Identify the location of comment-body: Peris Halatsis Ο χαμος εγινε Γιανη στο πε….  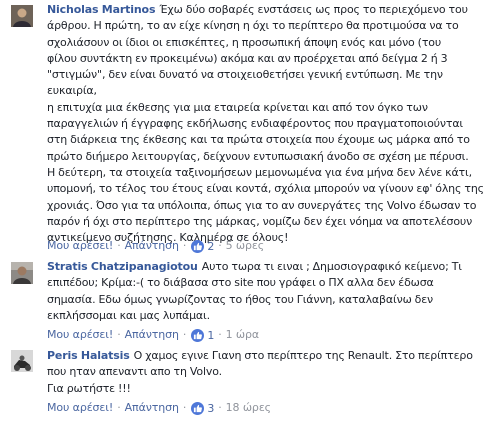
(267, 372).